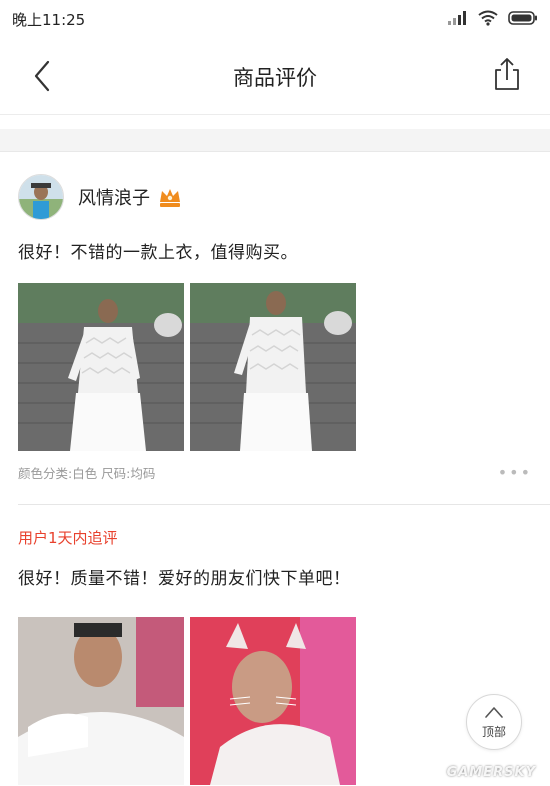 The image size is (550, 786). What do you see at coordinates (275, 197) in the screenshot?
I see `user-row: 风情浪子` at bounding box center [275, 197].